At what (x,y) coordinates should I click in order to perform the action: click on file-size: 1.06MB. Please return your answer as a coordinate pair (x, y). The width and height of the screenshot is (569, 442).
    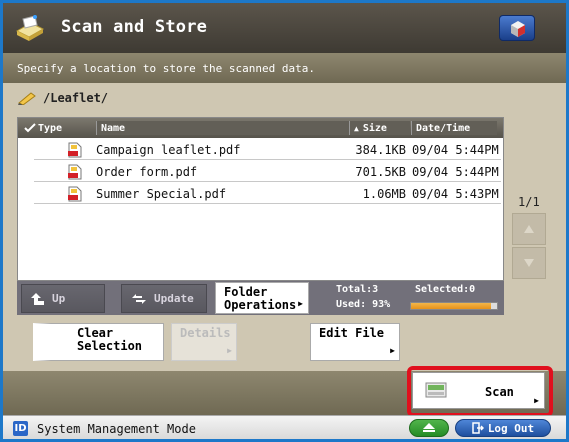
    Looking at the image, I should click on (384, 194).